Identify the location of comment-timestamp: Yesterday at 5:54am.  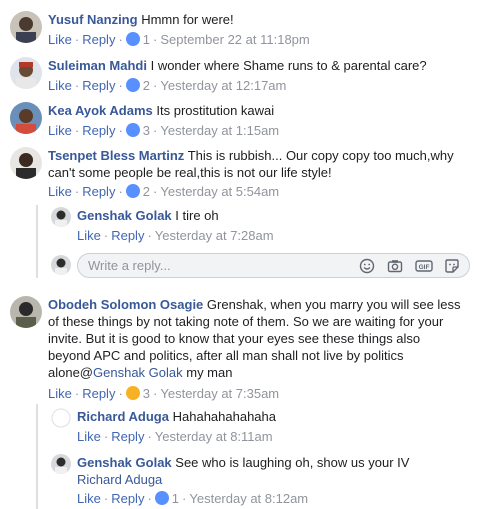
(219, 191).